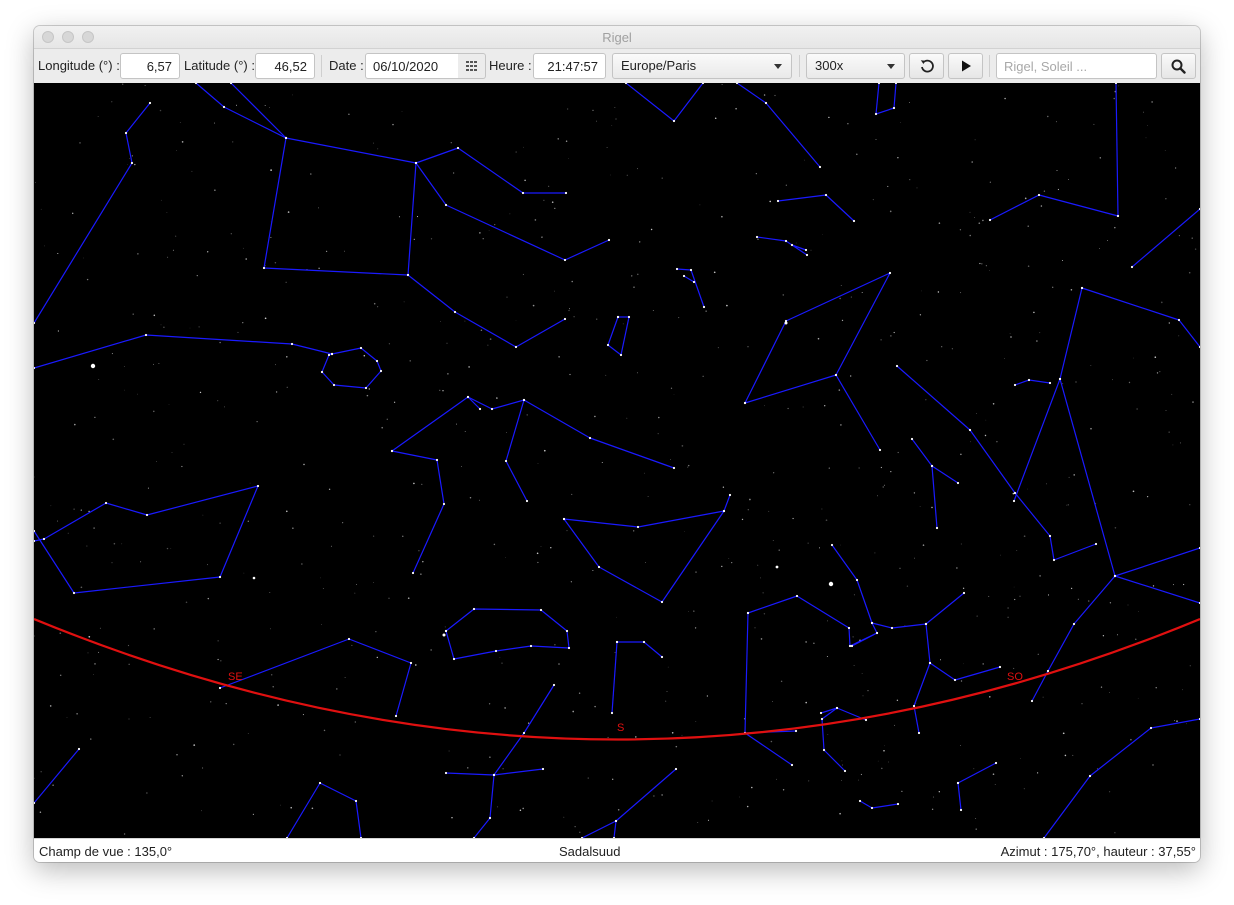 The height and width of the screenshot is (905, 1234). What do you see at coordinates (472, 66) in the screenshot?
I see `calendar-button` at bounding box center [472, 66].